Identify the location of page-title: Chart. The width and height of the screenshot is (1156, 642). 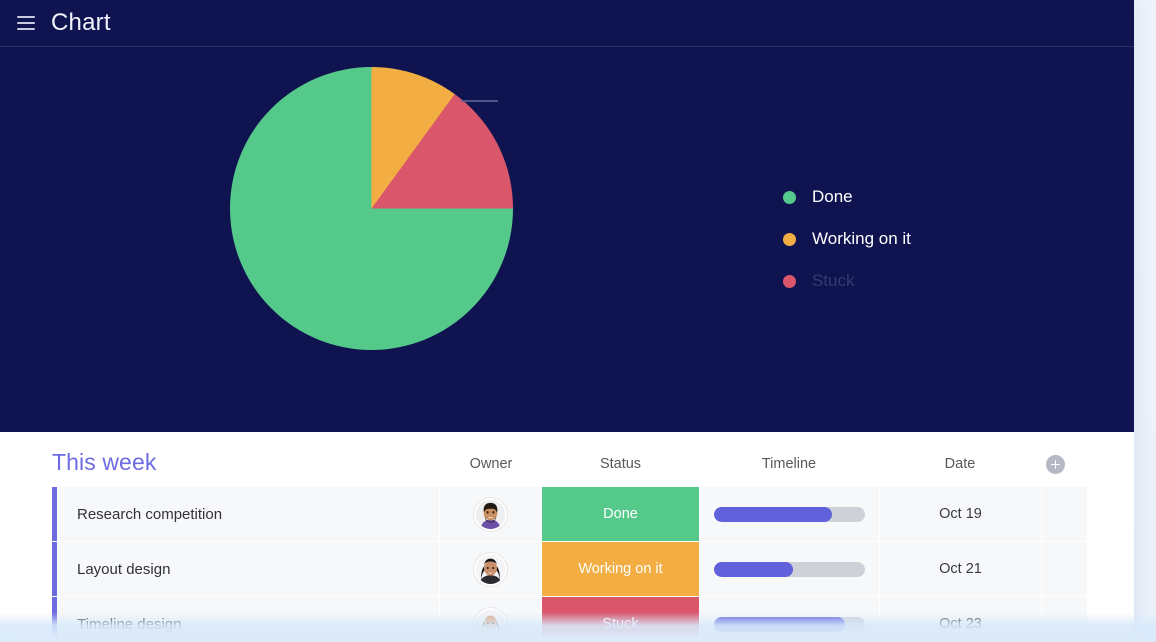
(81, 22).